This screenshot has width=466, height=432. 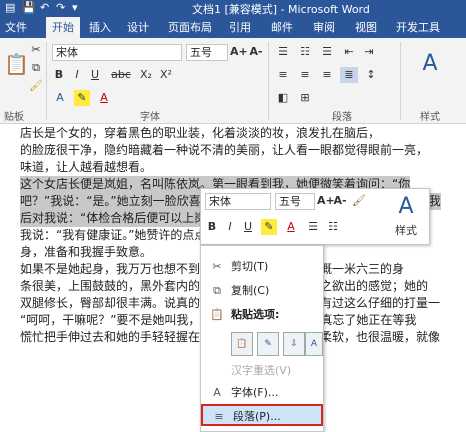 I want to click on align-center-icon: ≡, so click(x=305, y=75).